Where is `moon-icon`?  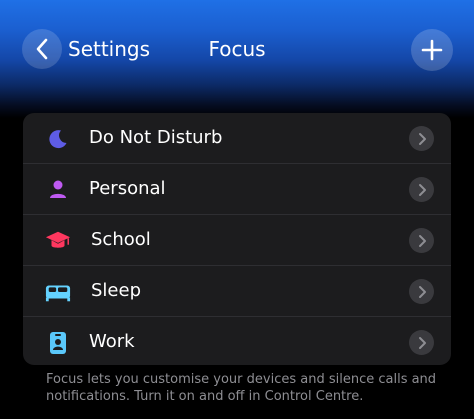
moon-icon is located at coordinates (58, 139).